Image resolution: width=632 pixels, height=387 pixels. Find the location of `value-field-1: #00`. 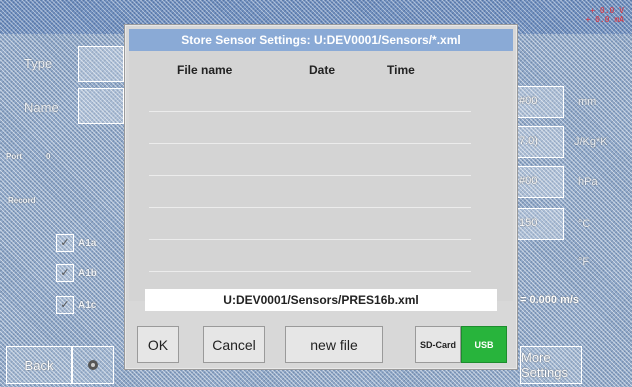

value-field-1: #00 is located at coordinates (540, 102).